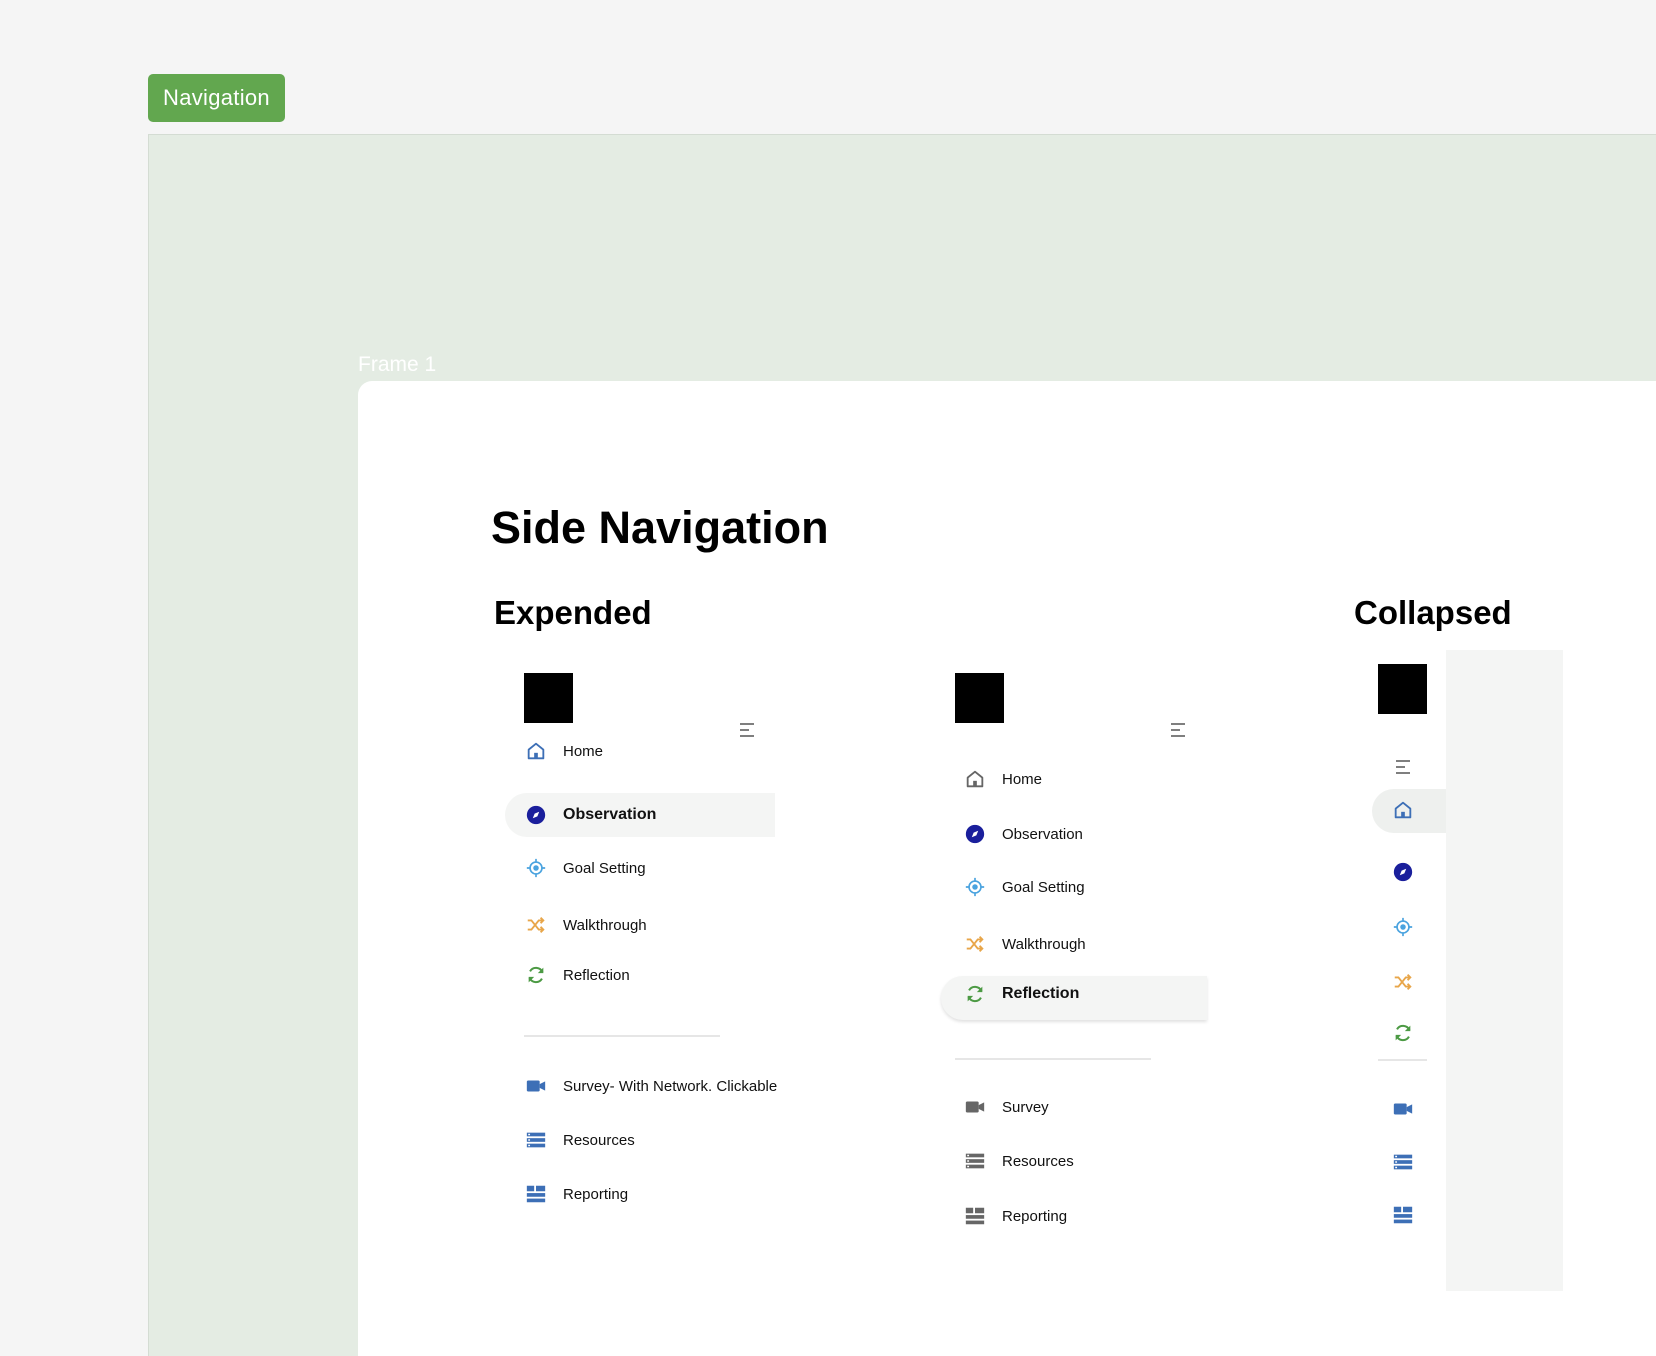 Image resolution: width=1656 pixels, height=1356 pixels. I want to click on page-title: Side Navigation, so click(660, 527).